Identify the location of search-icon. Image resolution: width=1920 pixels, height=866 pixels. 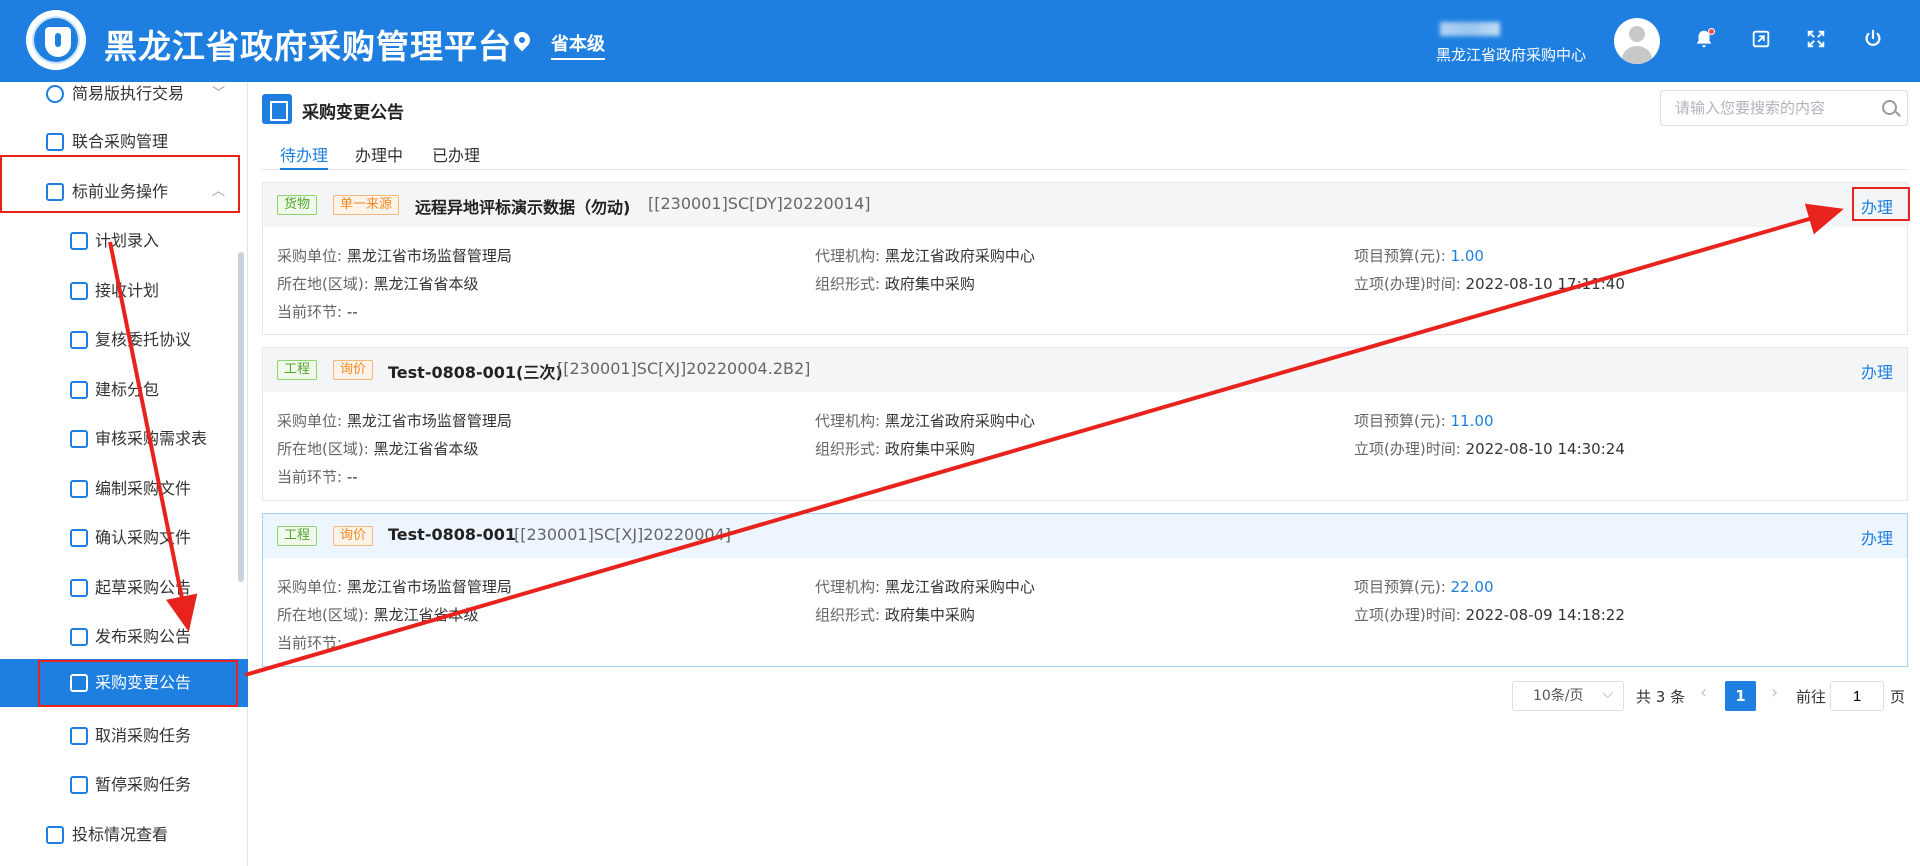
(1889, 107).